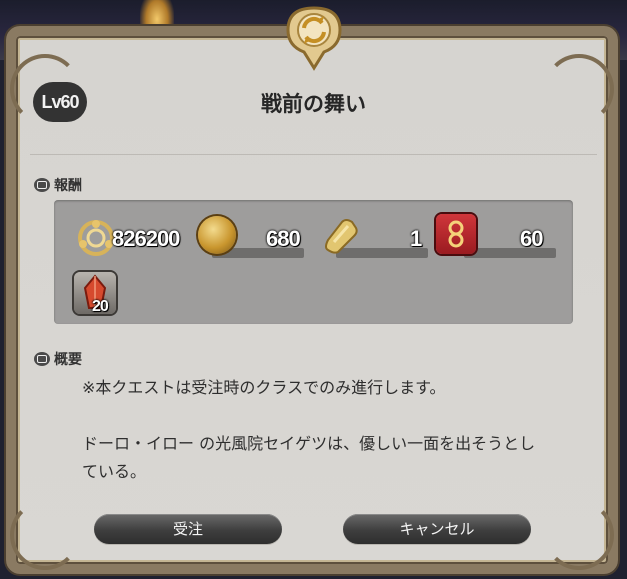 Image resolution: width=627 pixels, height=579 pixels. I want to click on gil-amount: 826200, so click(146, 238).